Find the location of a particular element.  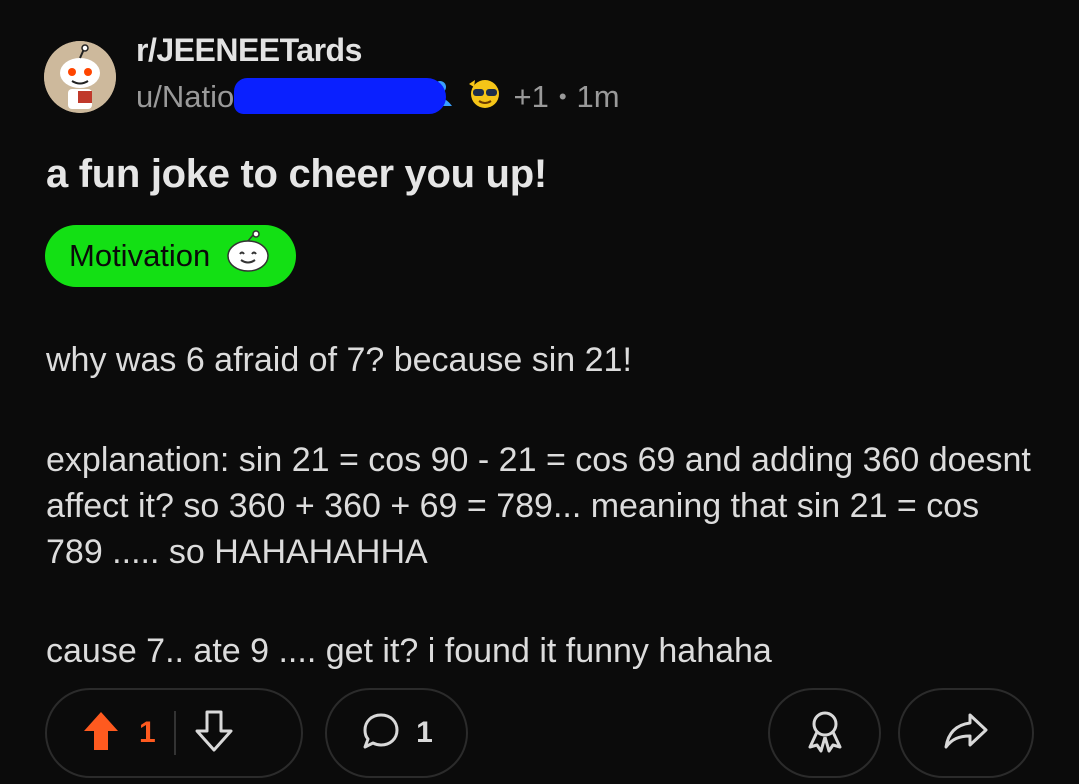

vote-divider is located at coordinates (174, 733).